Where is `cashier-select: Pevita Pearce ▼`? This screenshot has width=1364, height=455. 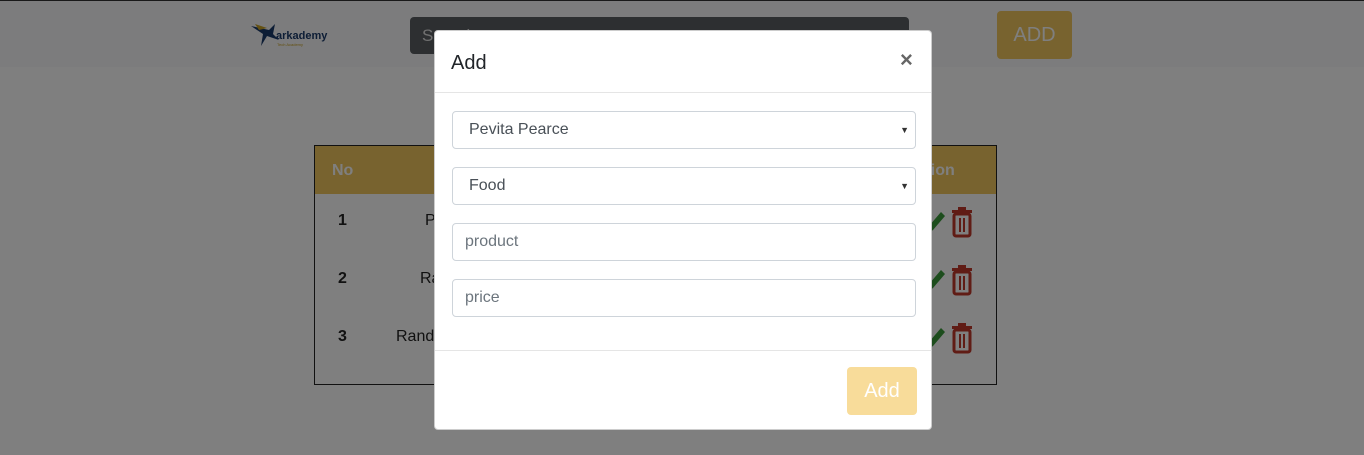 cashier-select: Pevita Pearce ▼ is located at coordinates (684, 130).